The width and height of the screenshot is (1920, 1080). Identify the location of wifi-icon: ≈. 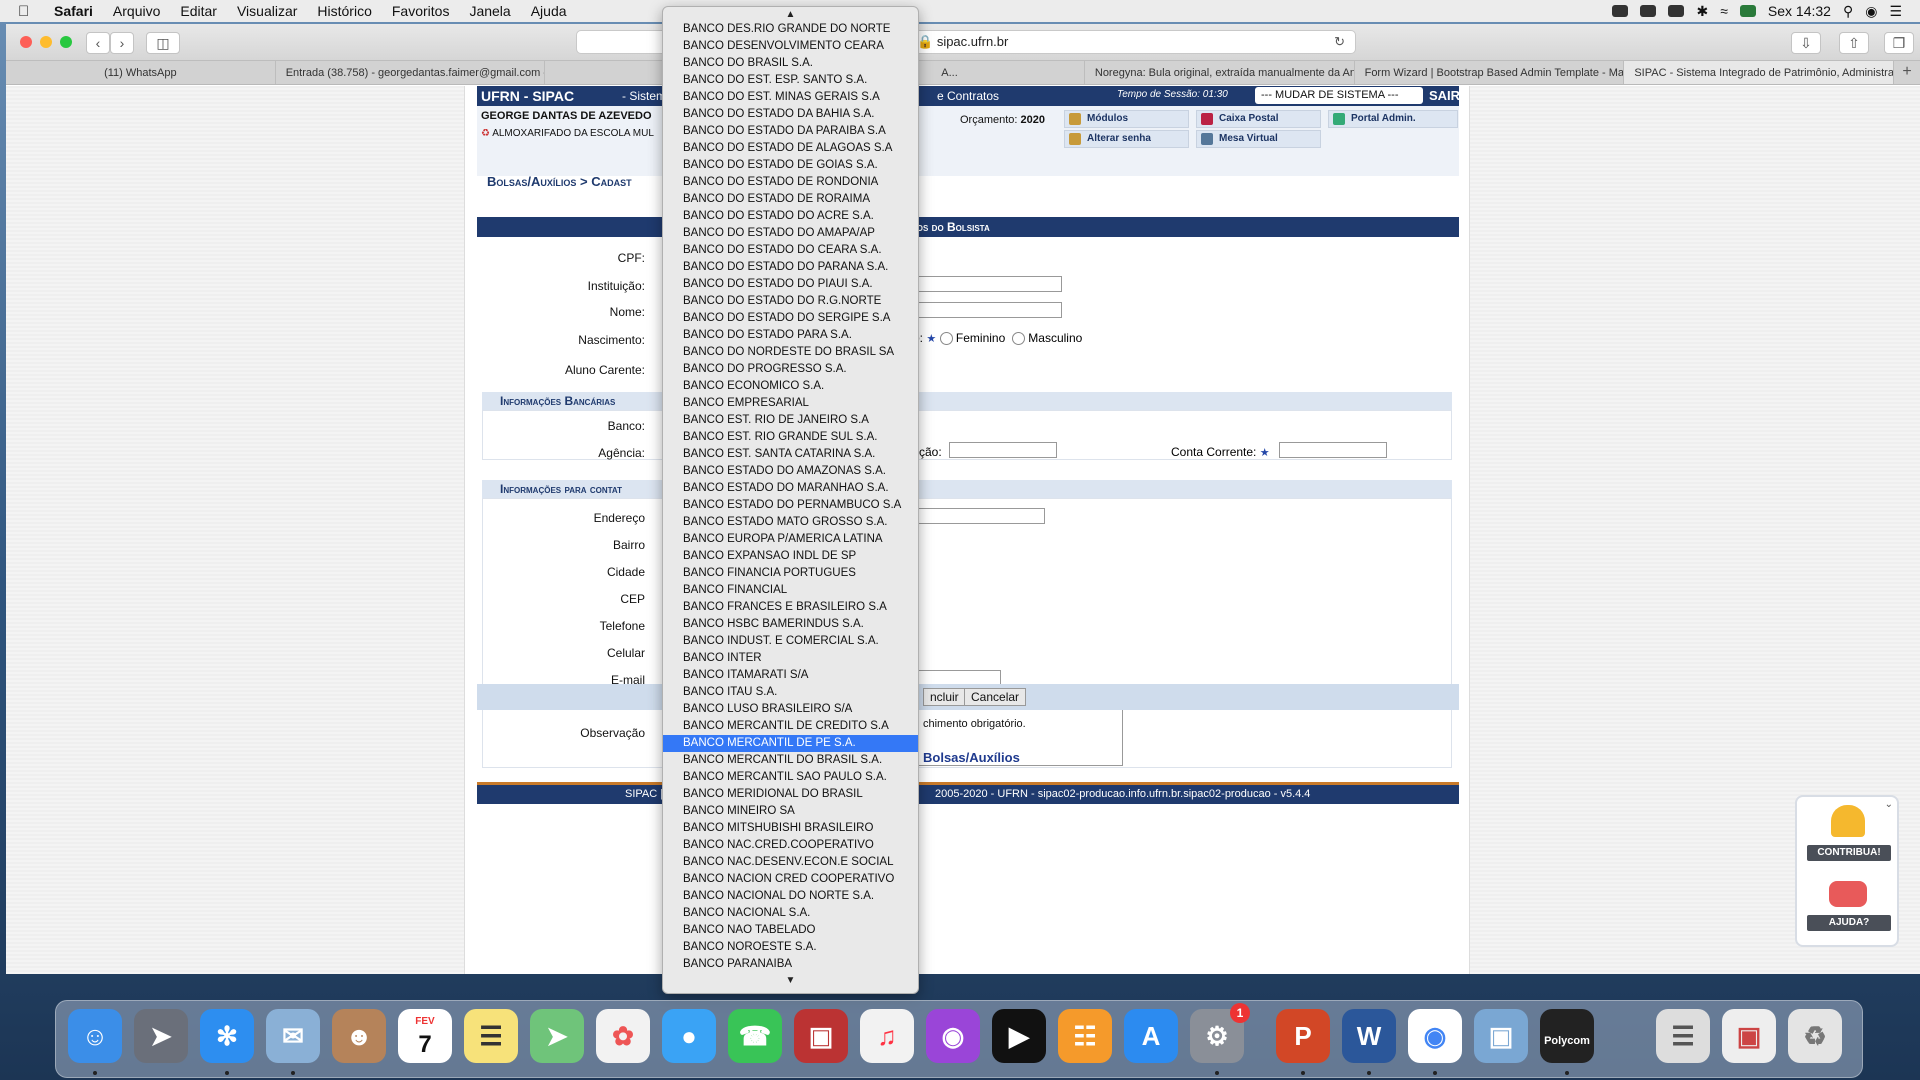
(1724, 11).